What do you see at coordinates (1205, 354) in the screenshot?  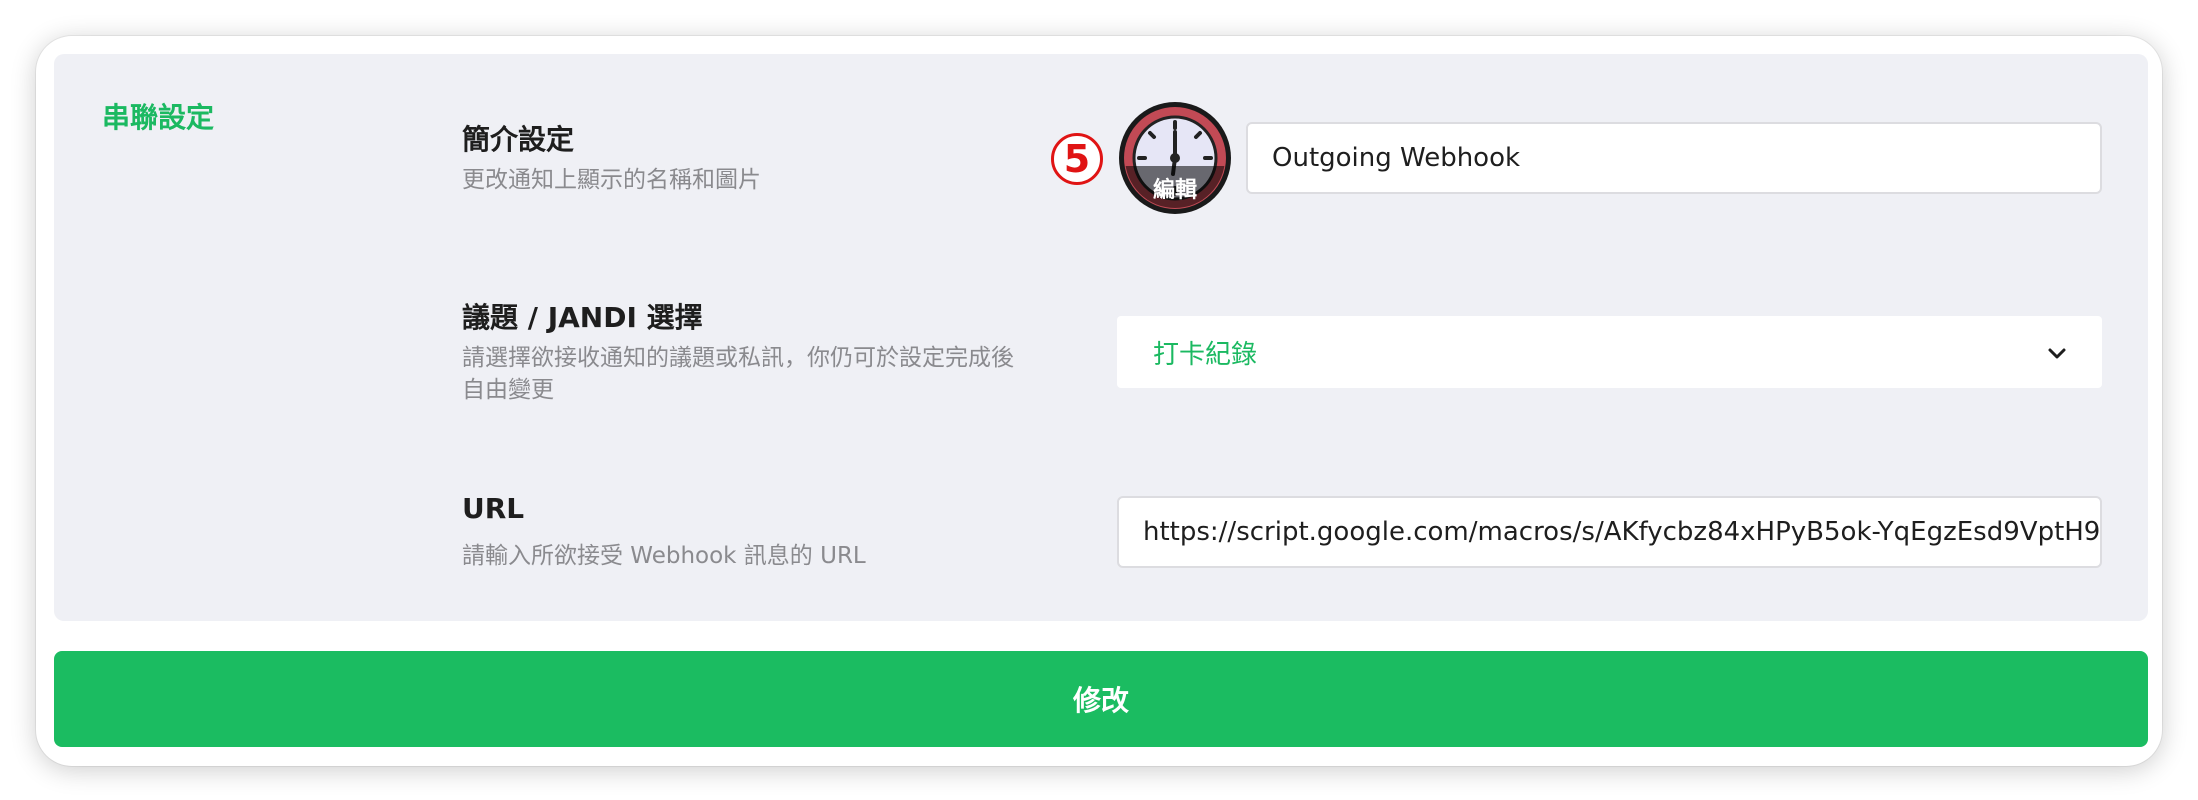 I see `topic-select-value: 打卡紀錄` at bounding box center [1205, 354].